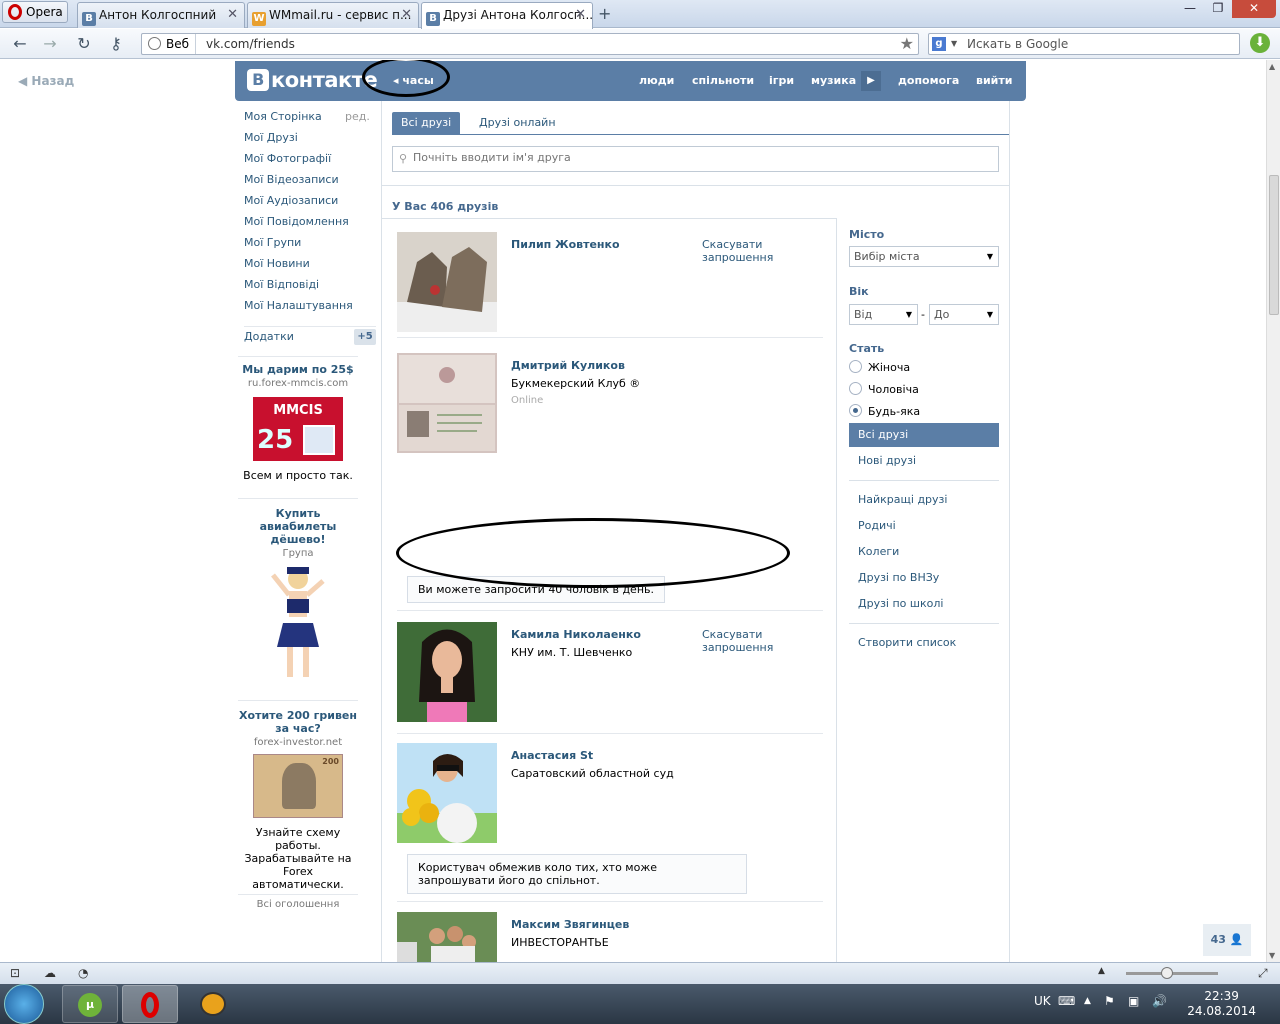 The width and height of the screenshot is (1280, 1024). Describe the element at coordinates (311, 288) in the screenshot. I see `sidebar-item-answers: Мої Відповіді` at that location.